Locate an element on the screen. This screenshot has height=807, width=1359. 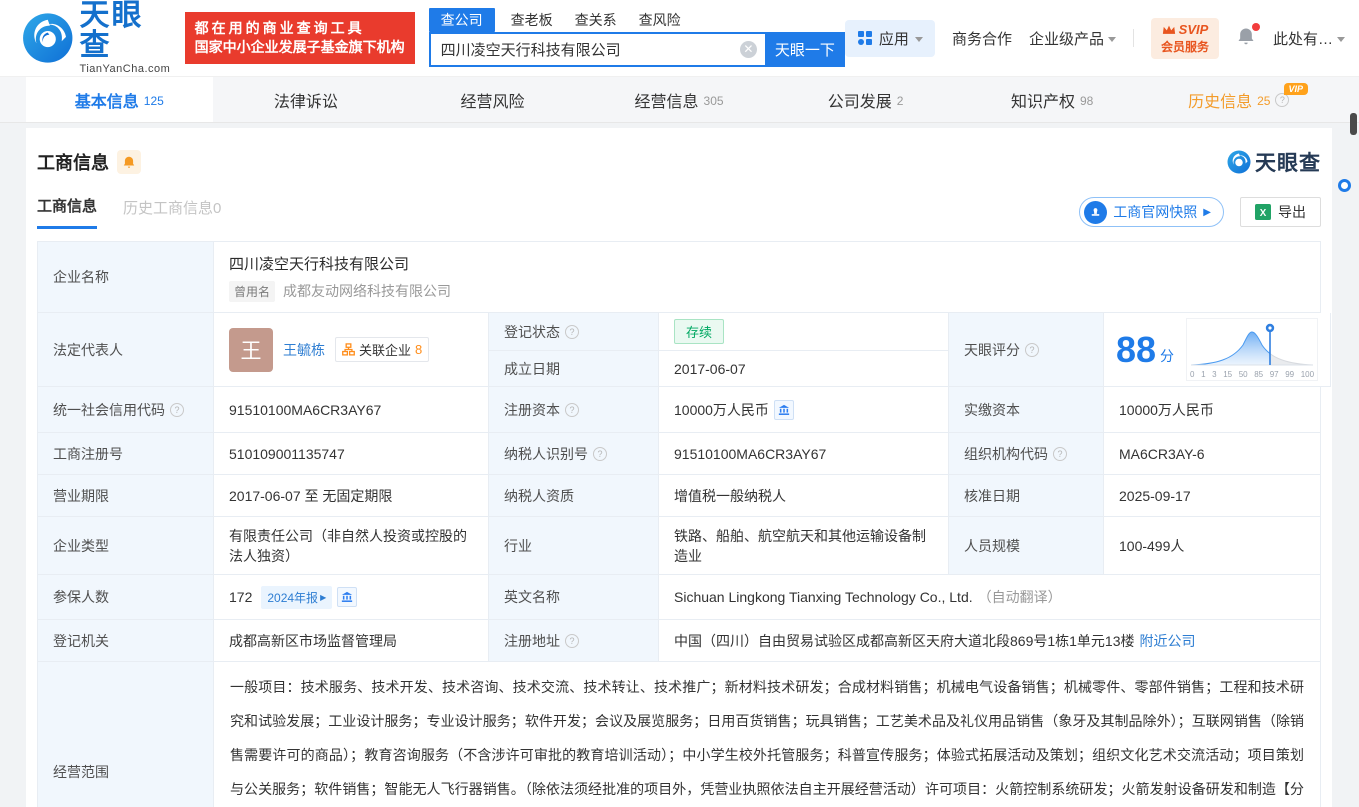
tab-company-development: 公司发展 2 is located at coordinates (865, 99).